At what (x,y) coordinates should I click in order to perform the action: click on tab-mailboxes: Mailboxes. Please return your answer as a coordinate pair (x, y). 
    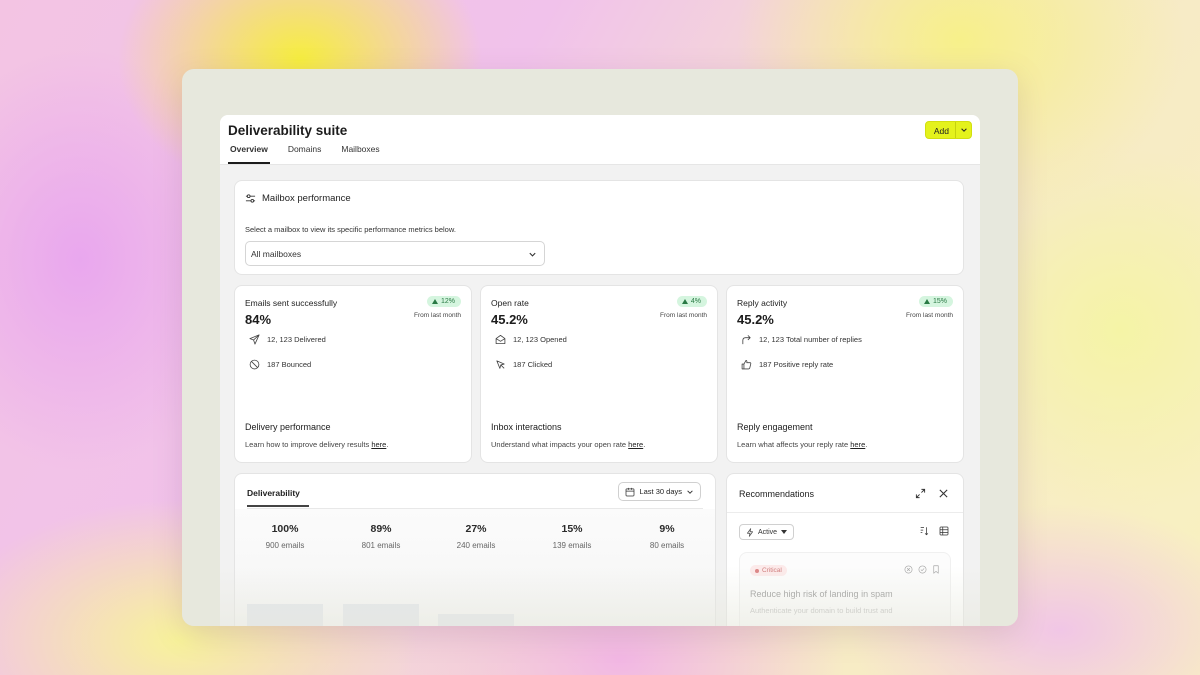
    Looking at the image, I should click on (360, 154).